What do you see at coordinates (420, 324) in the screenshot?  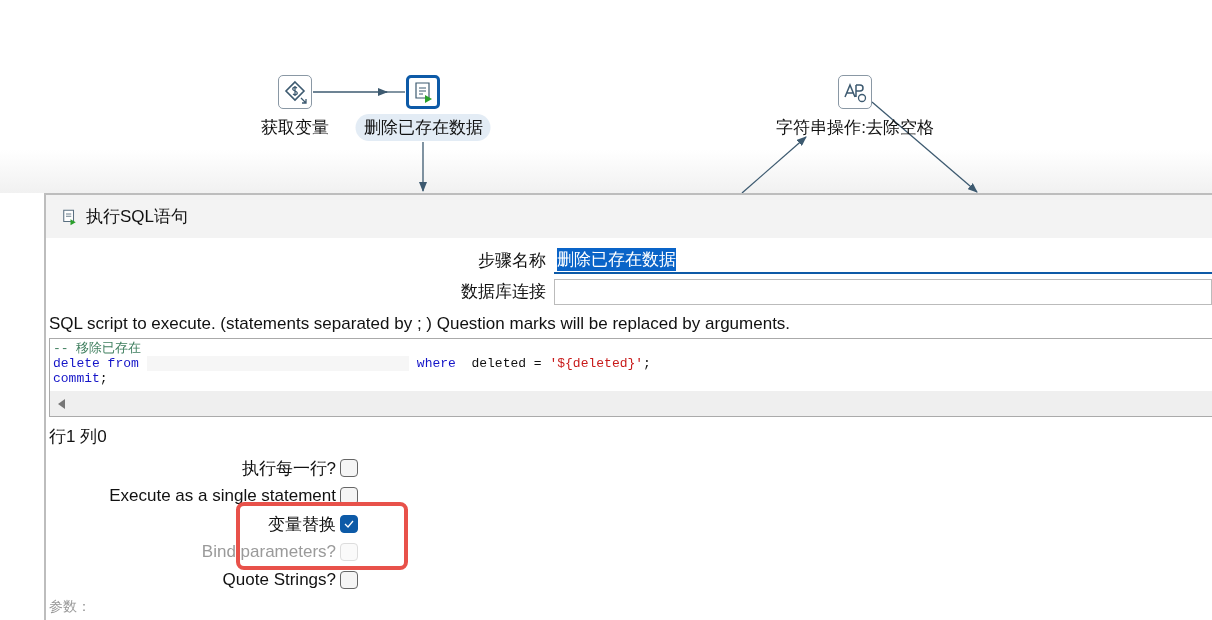 I see `sql-caption: SQL script to execute. (statements separated by ; ) Question marks will be replaced by arguments.` at bounding box center [420, 324].